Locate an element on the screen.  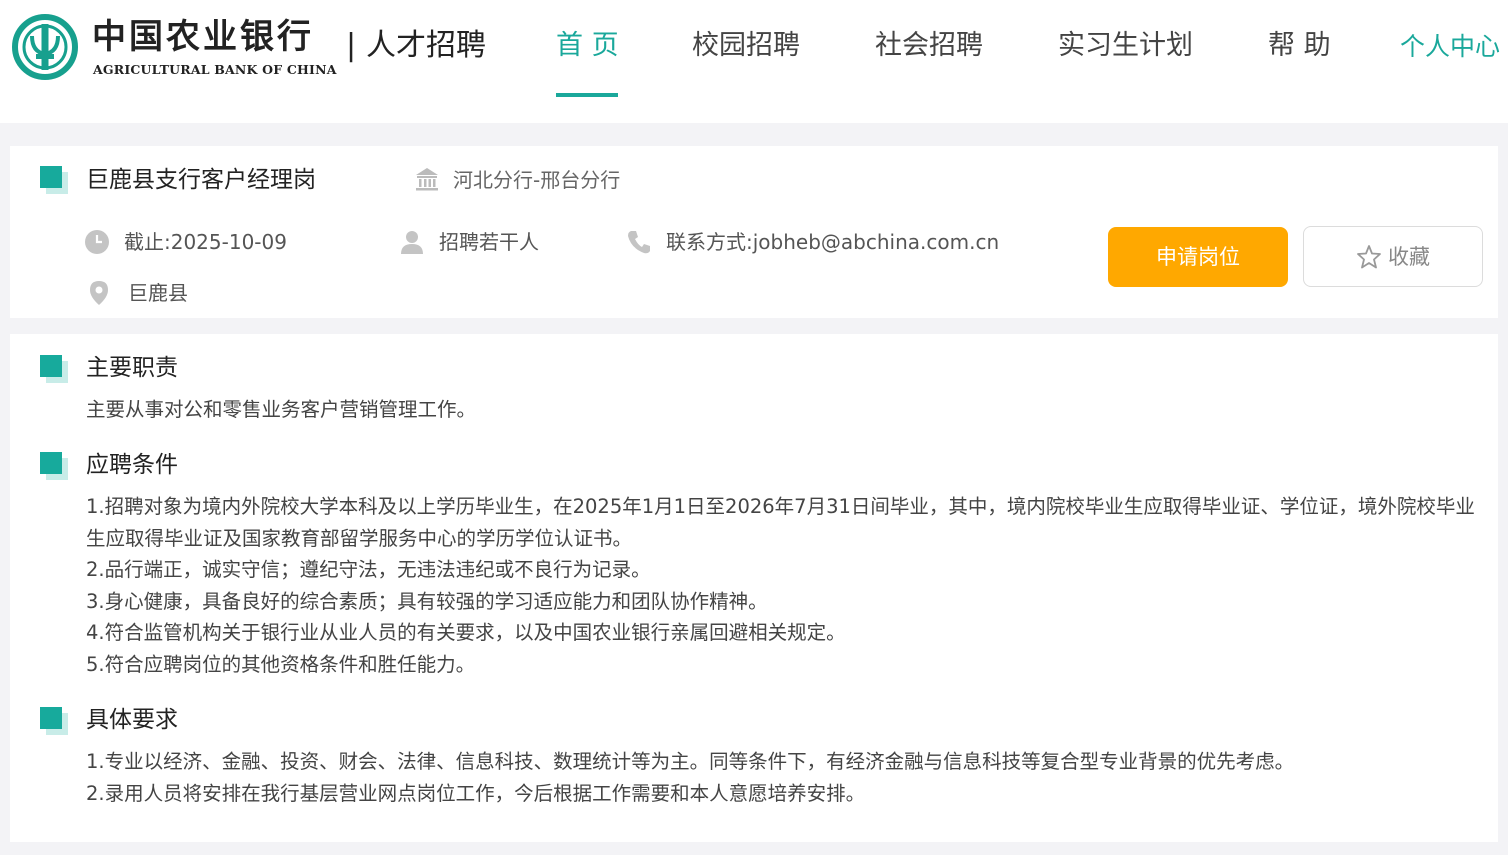
job-deadline: 截止:2025-10-09 is located at coordinates (205, 242).